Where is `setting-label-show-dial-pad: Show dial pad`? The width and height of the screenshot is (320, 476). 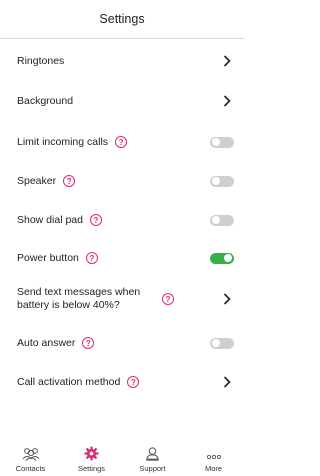
setting-label-show-dial-pad: Show dial pad is located at coordinates (50, 220).